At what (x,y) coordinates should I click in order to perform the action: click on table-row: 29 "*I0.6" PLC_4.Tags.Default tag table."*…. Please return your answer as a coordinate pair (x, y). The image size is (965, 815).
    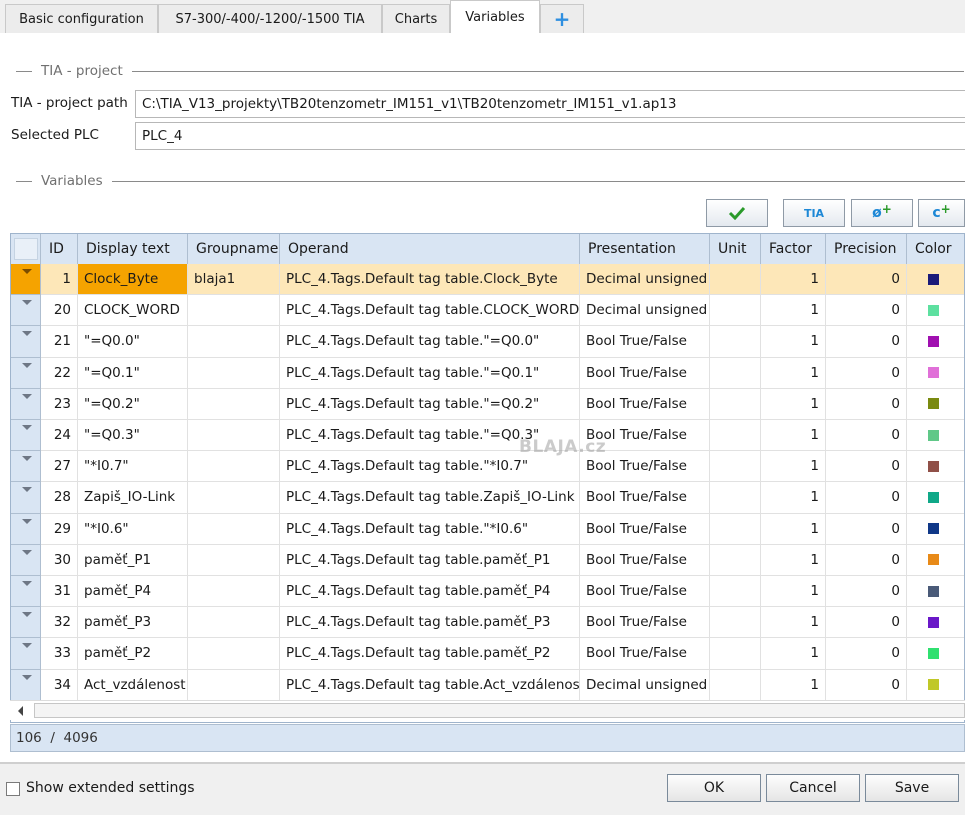
    Looking at the image, I should click on (487, 529).